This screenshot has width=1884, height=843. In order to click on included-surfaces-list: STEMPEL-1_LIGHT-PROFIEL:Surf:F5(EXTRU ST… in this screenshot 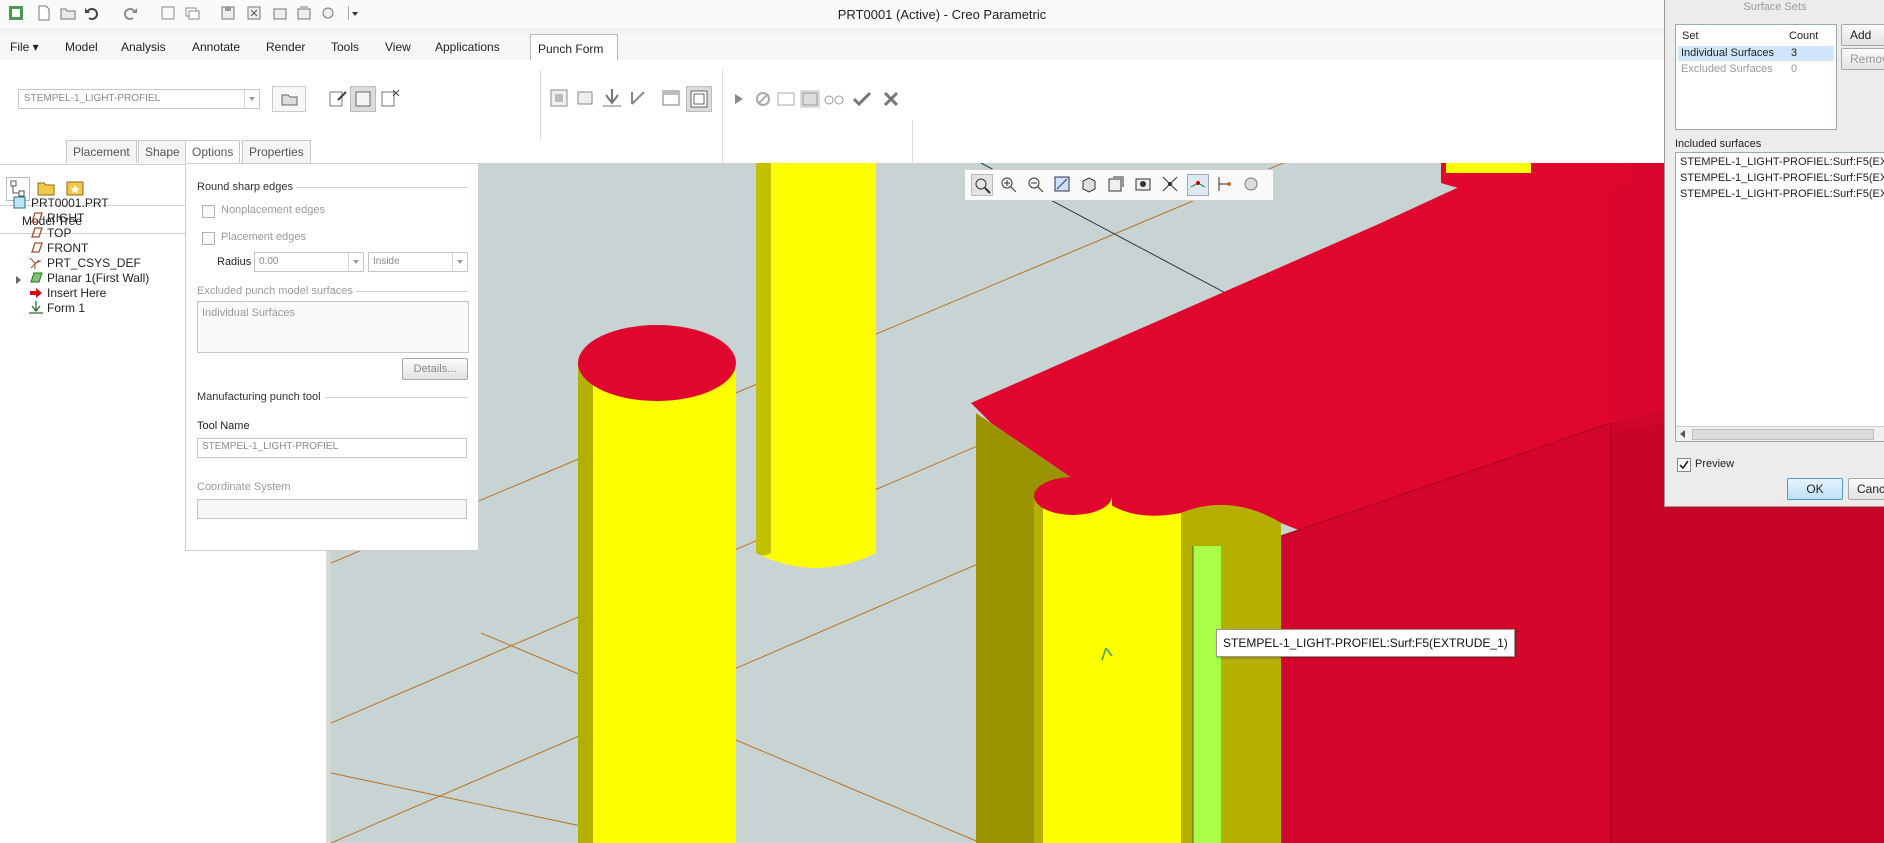, I will do `click(1779, 297)`.